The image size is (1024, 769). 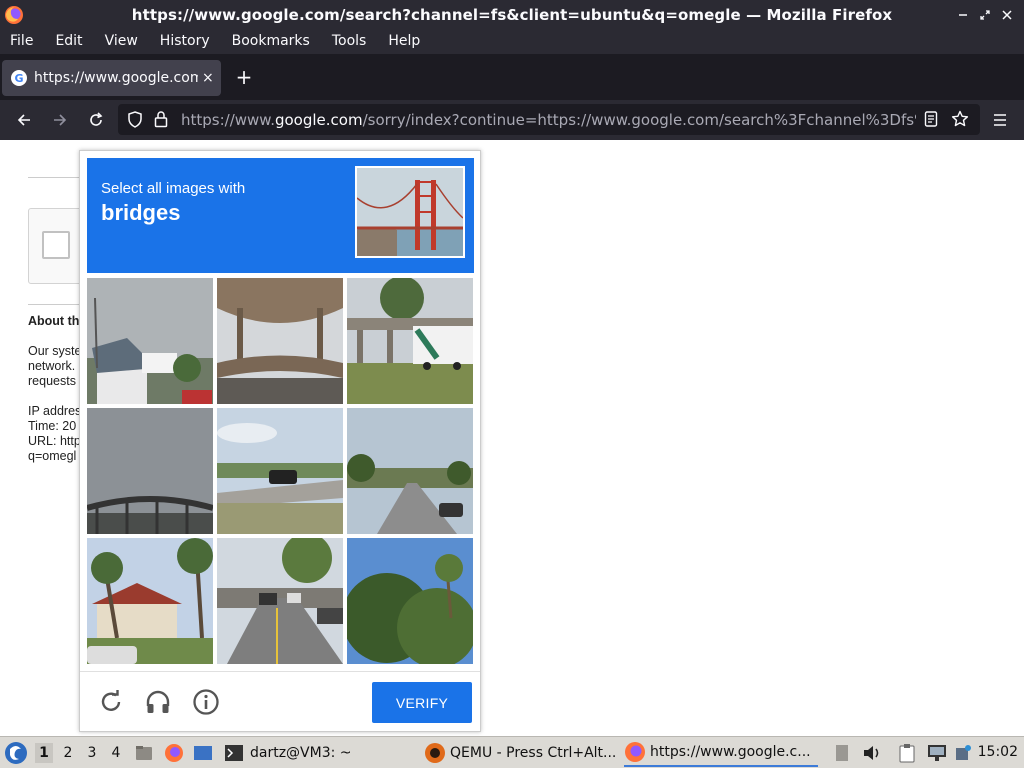 What do you see at coordinates (280, 215) in the screenshot?
I see `challenge-header: Select all images with bridges` at bounding box center [280, 215].